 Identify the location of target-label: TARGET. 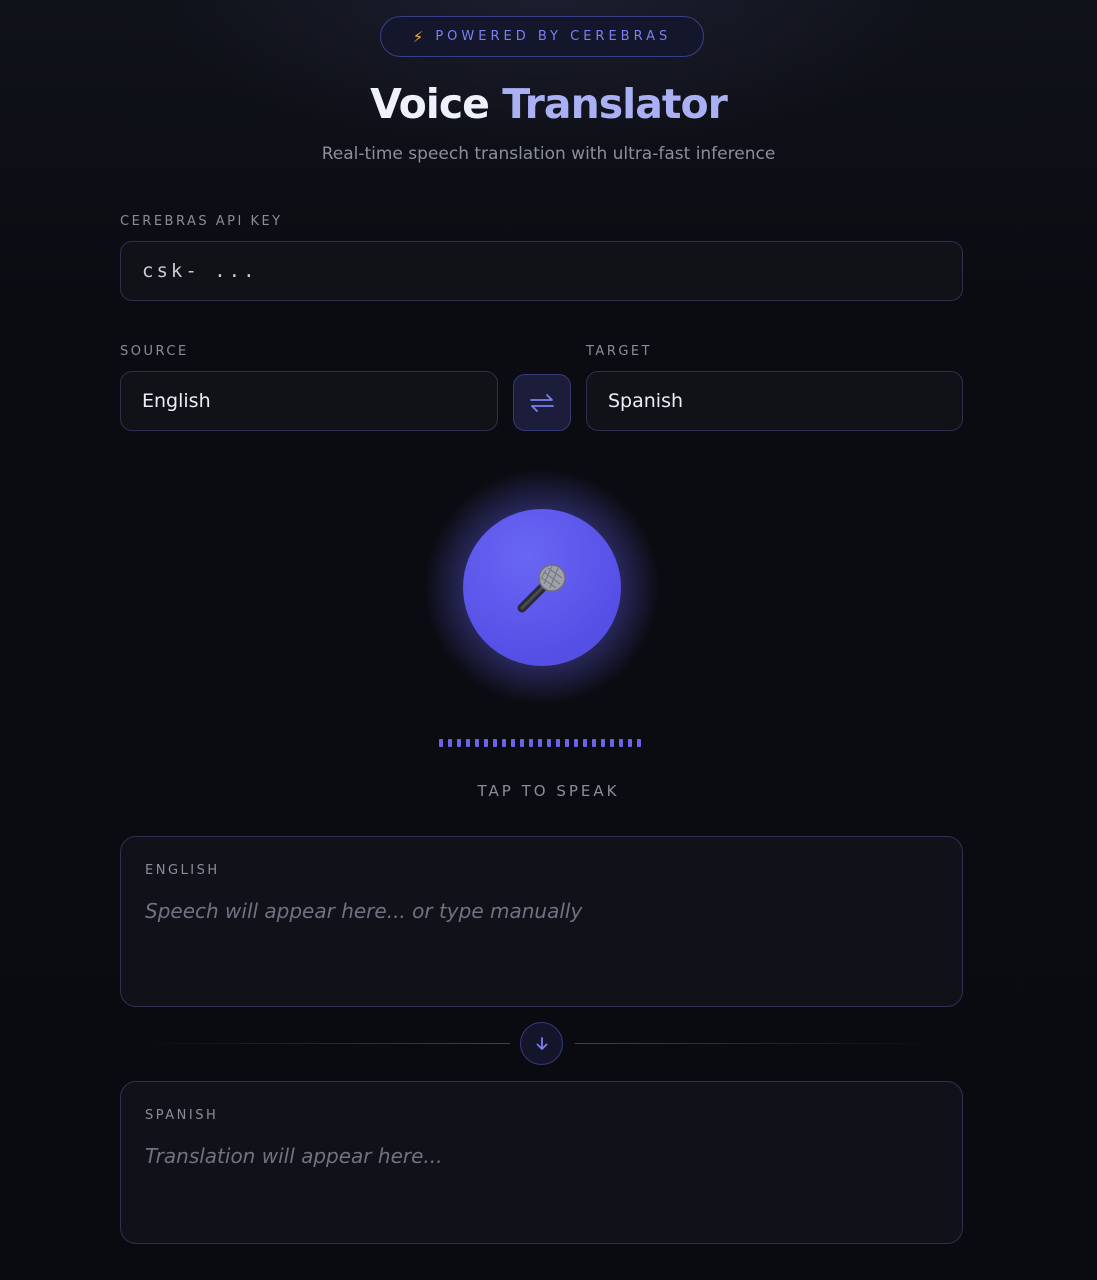
(619, 351).